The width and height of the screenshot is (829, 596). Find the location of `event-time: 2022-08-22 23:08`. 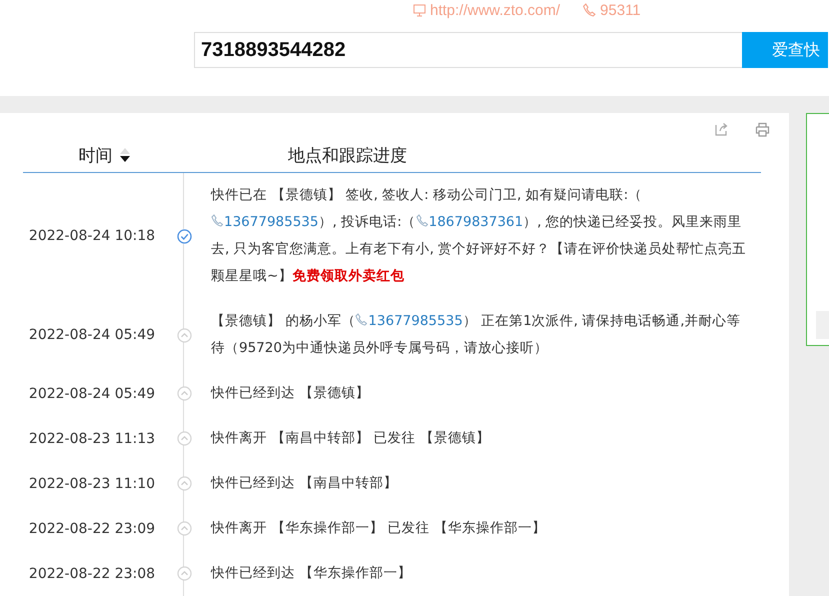

event-time: 2022-08-22 23:08 is located at coordinates (92, 574).